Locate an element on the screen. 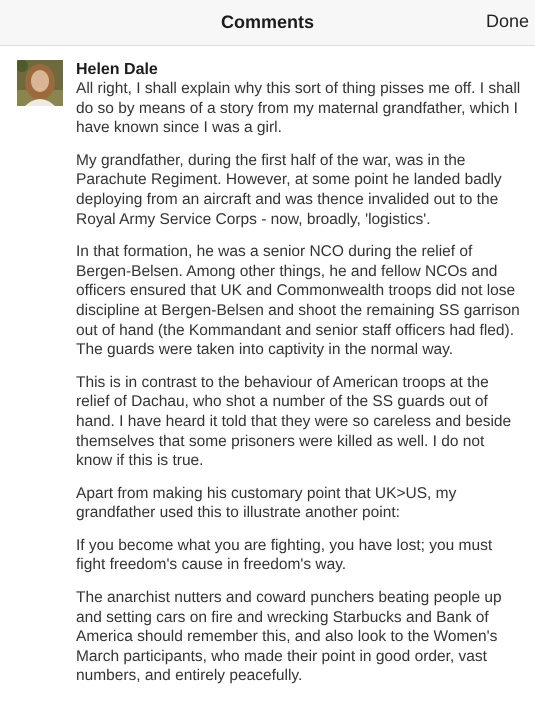 Image resolution: width=535 pixels, height=718 pixels. comment-paragraph: In that formation, he was a senior NCO during the relief of Bergen-Belsen. Among other things, he and fellow NCOs and officers ensured that UK and Commonwealth troops did not lose discipline at Bergen-Belsen and shoot the remaining SS garrison out of hand (the Kommandant and senior staff officers had fled). The guards were taken into captivity in the normal way. is located at coordinates (298, 301).